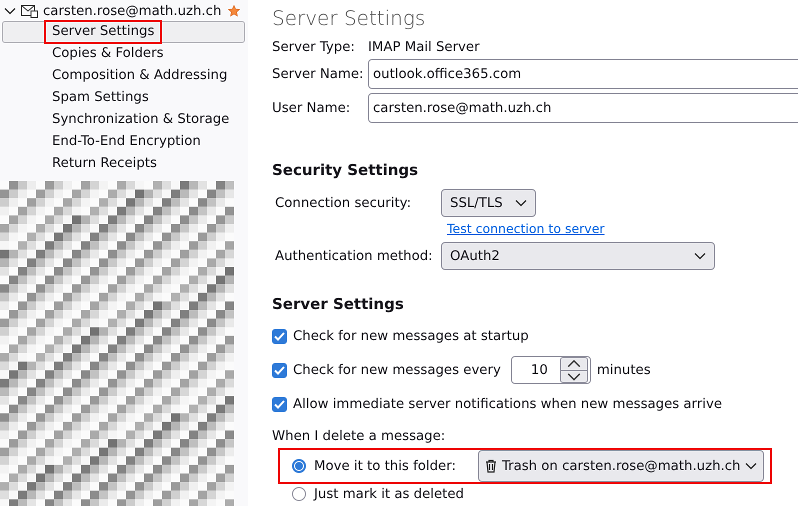 The image size is (798, 506). Describe the element at coordinates (621, 466) in the screenshot. I see `folder-dropdown: Trash on carsten.rose@math.uzh.ch` at that location.